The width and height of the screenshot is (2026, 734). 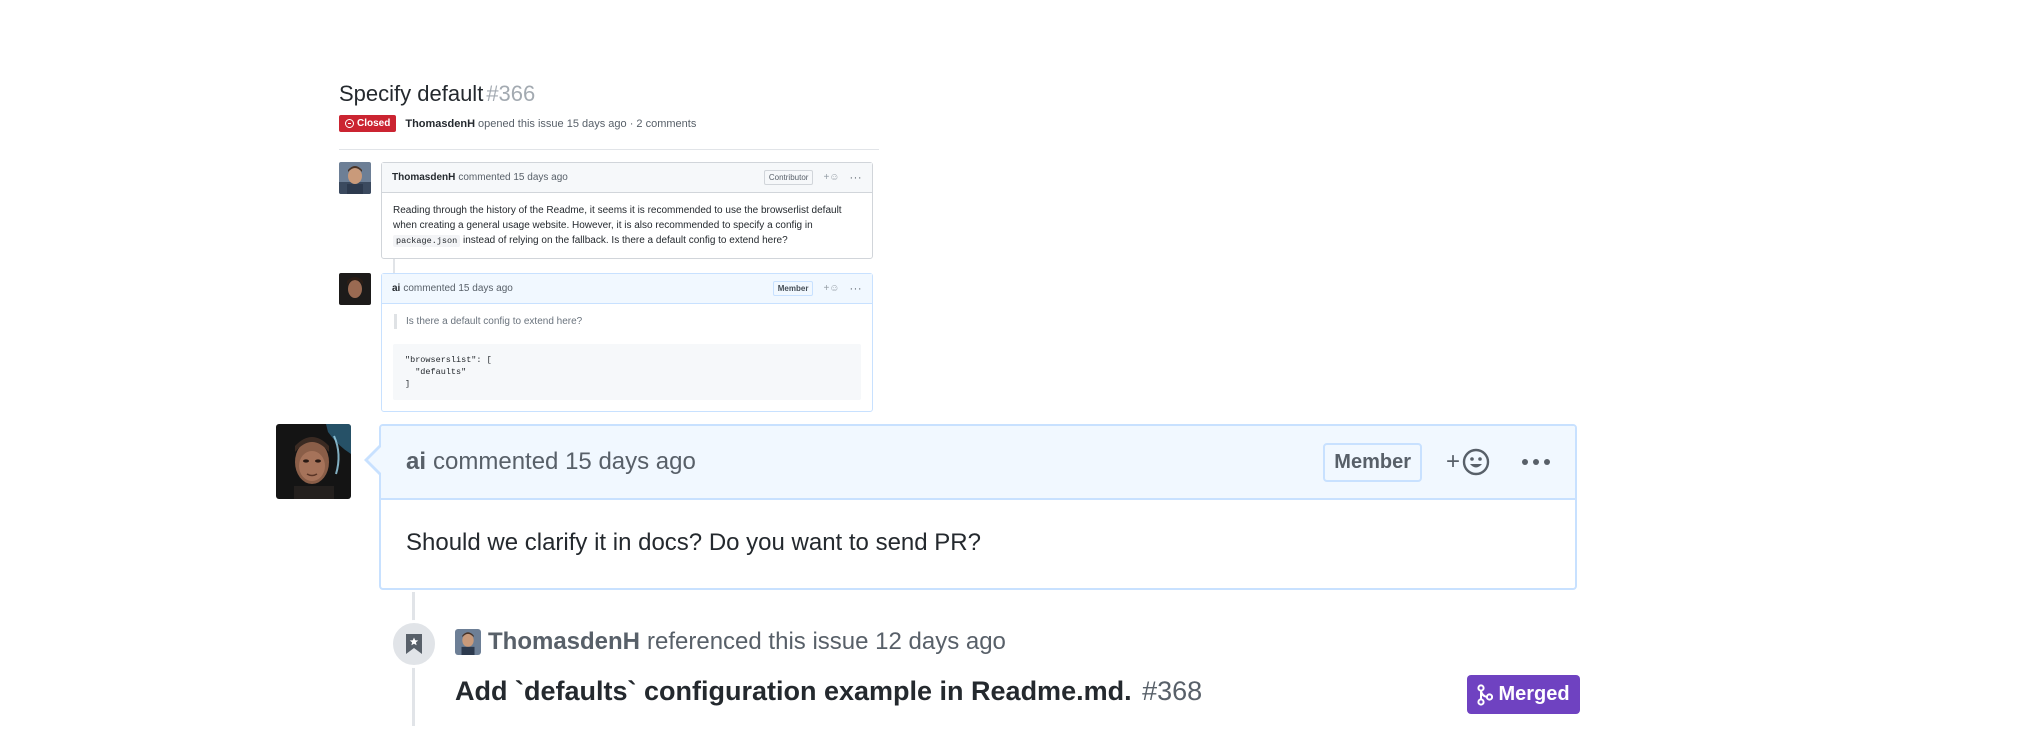 I want to click on smiley-icon, so click(x=1476, y=462).